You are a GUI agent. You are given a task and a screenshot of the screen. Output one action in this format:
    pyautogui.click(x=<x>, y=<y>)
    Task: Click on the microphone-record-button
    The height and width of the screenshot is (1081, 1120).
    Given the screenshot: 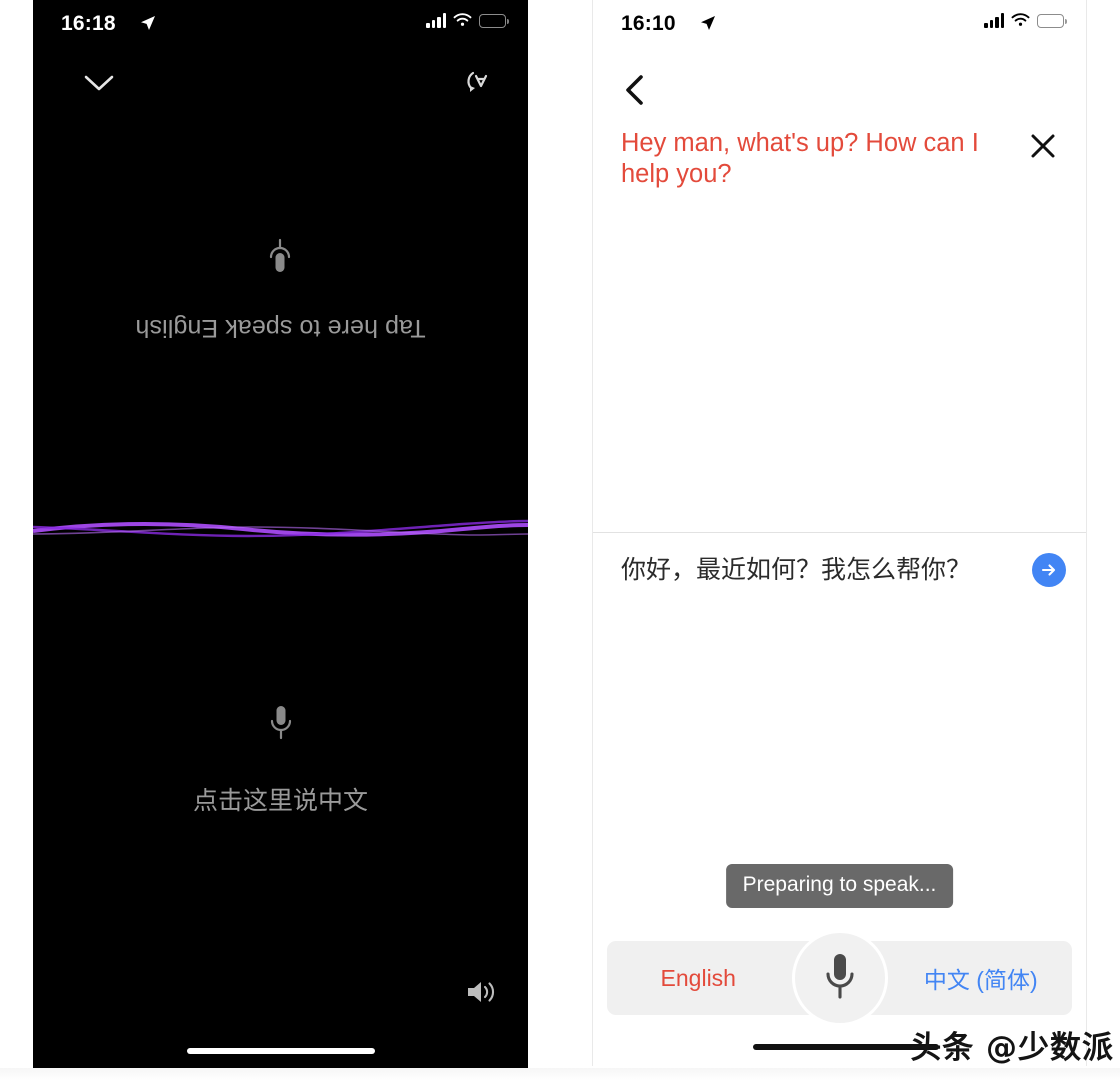 What is the action you would take?
    pyautogui.click(x=839, y=978)
    